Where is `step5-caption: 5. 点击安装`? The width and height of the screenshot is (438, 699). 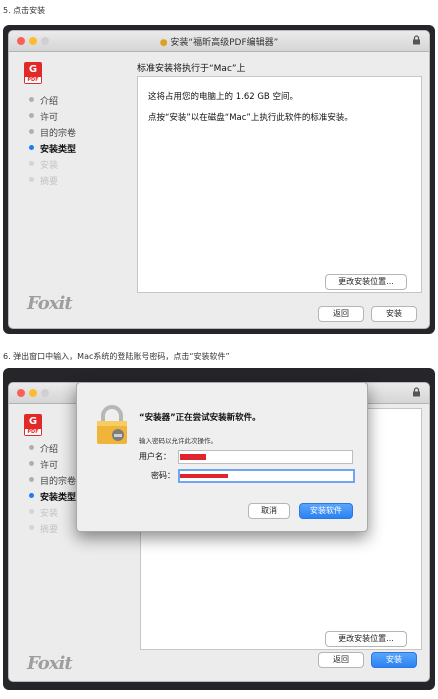 step5-caption: 5. 点击安装 is located at coordinates (24, 10).